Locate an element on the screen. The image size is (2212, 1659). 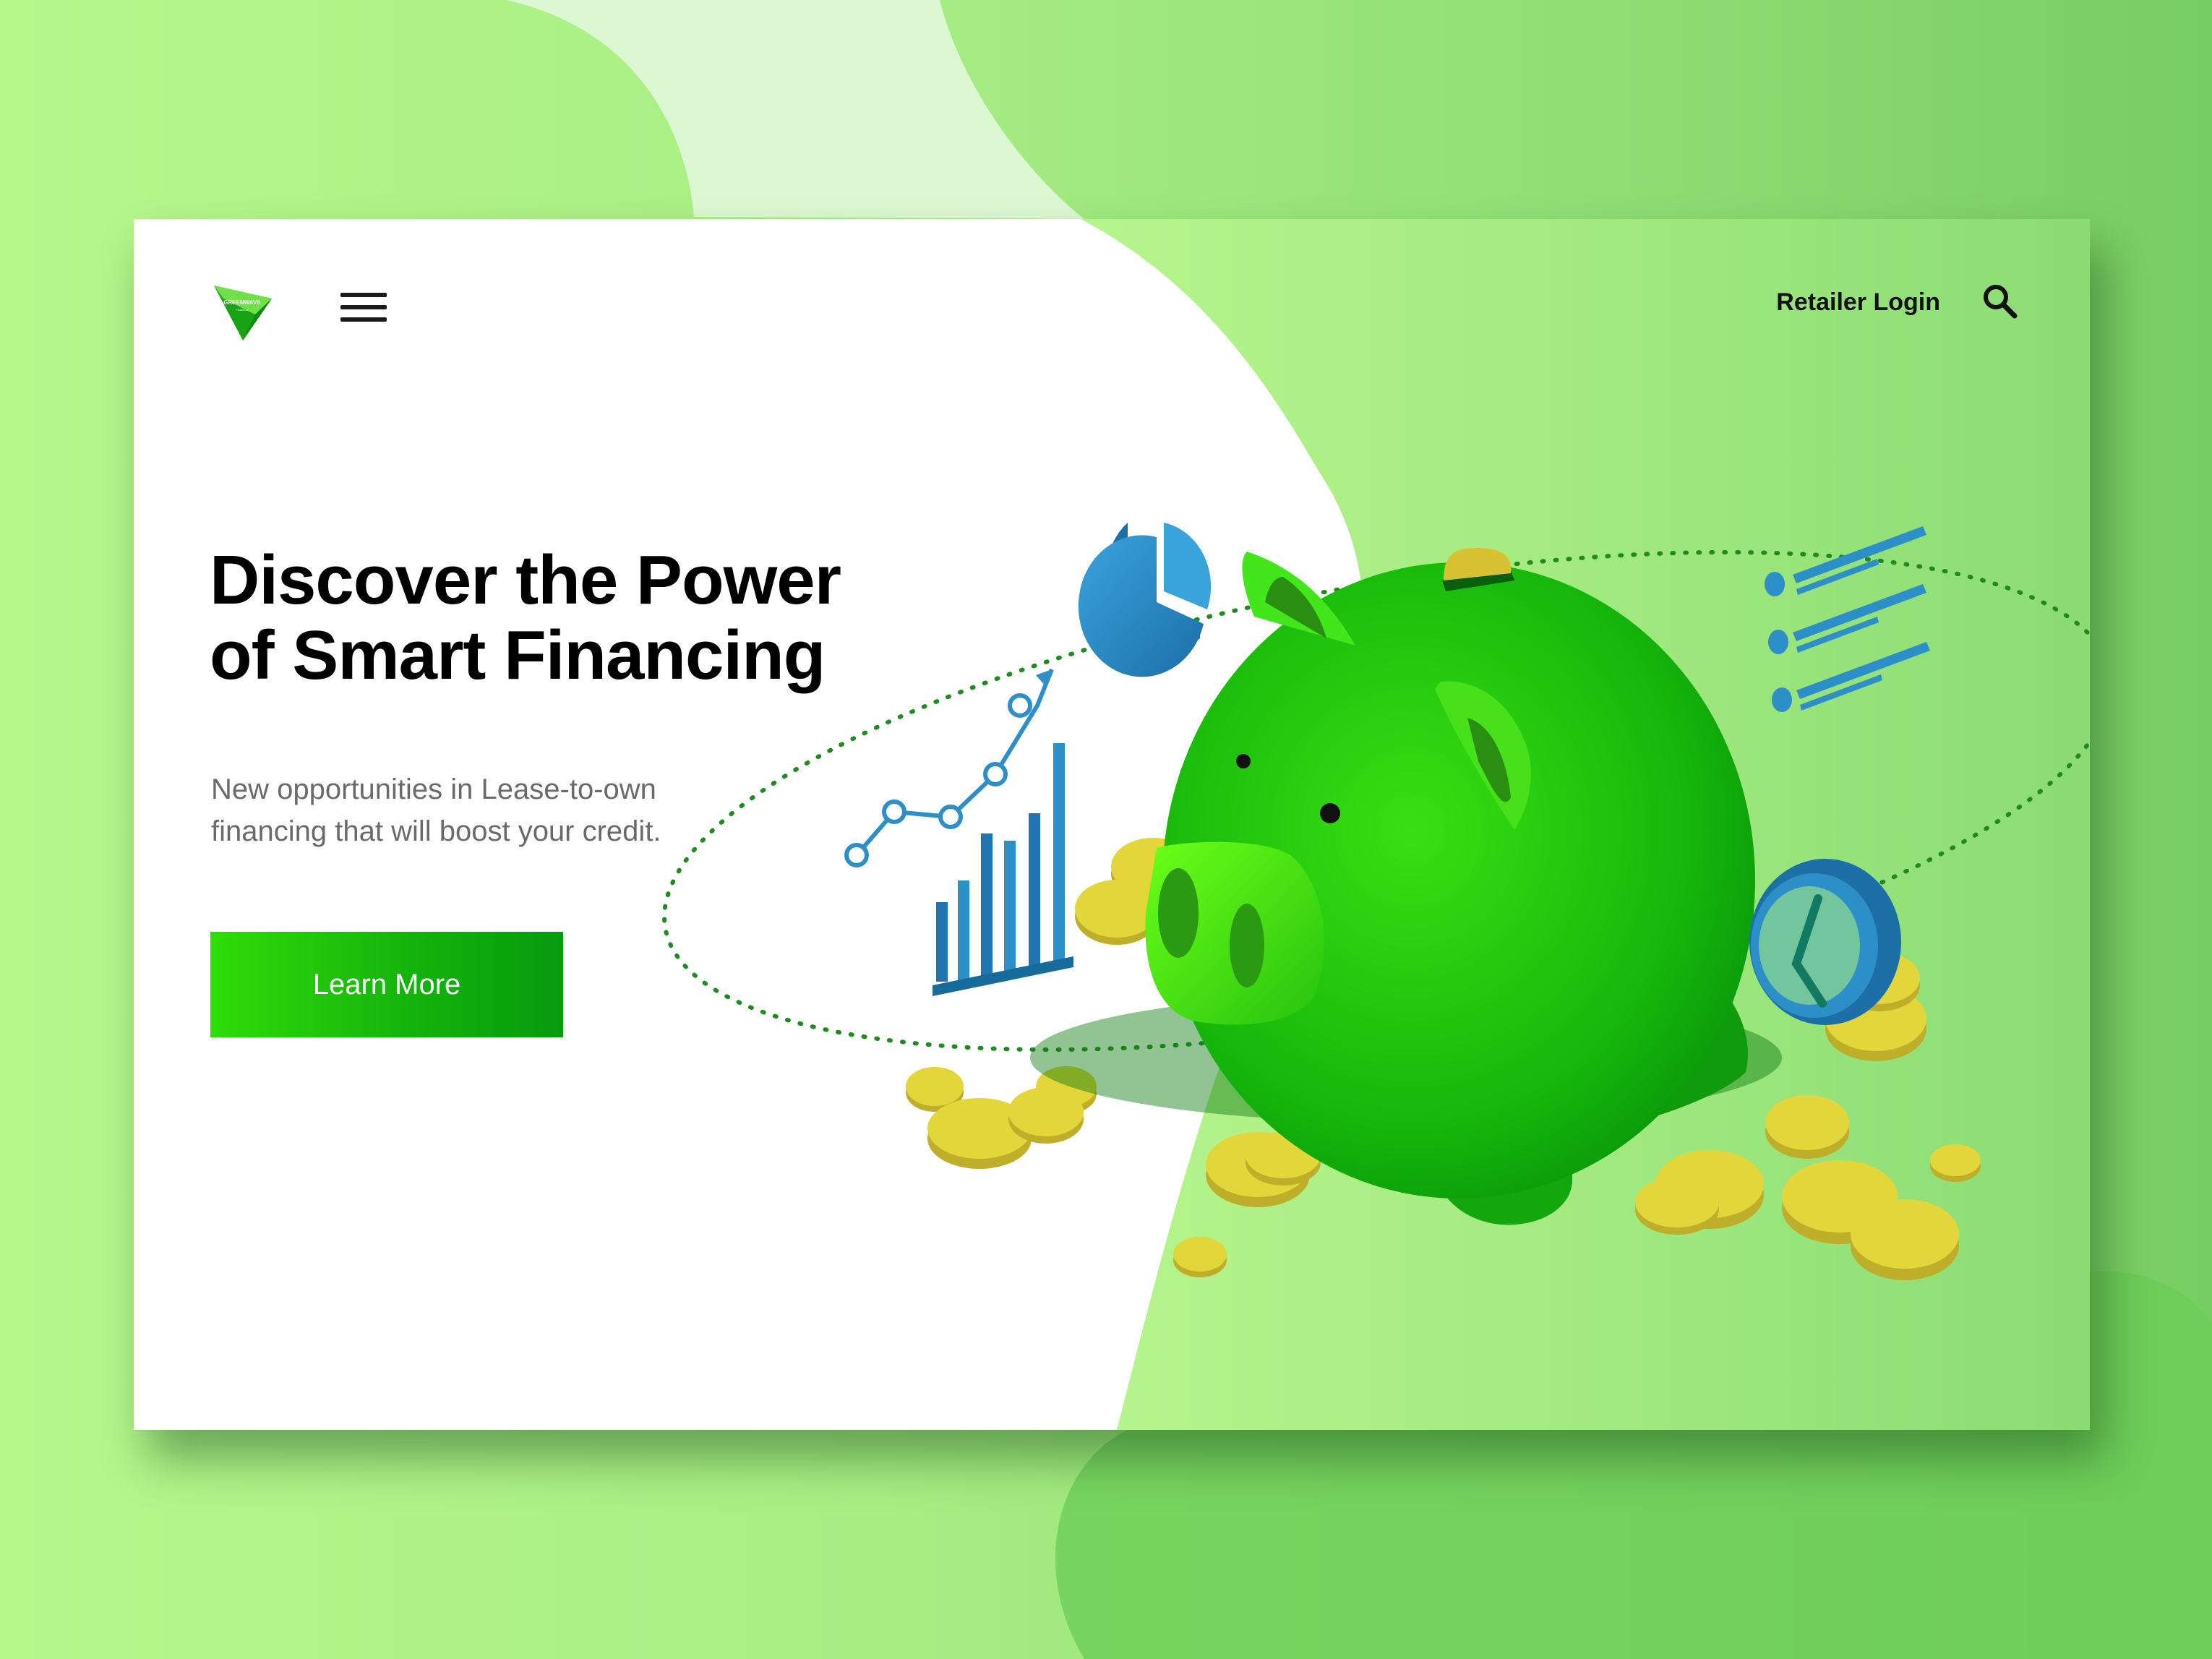
hero-title-line-2: of Smart Financing is located at coordinates (518, 655).